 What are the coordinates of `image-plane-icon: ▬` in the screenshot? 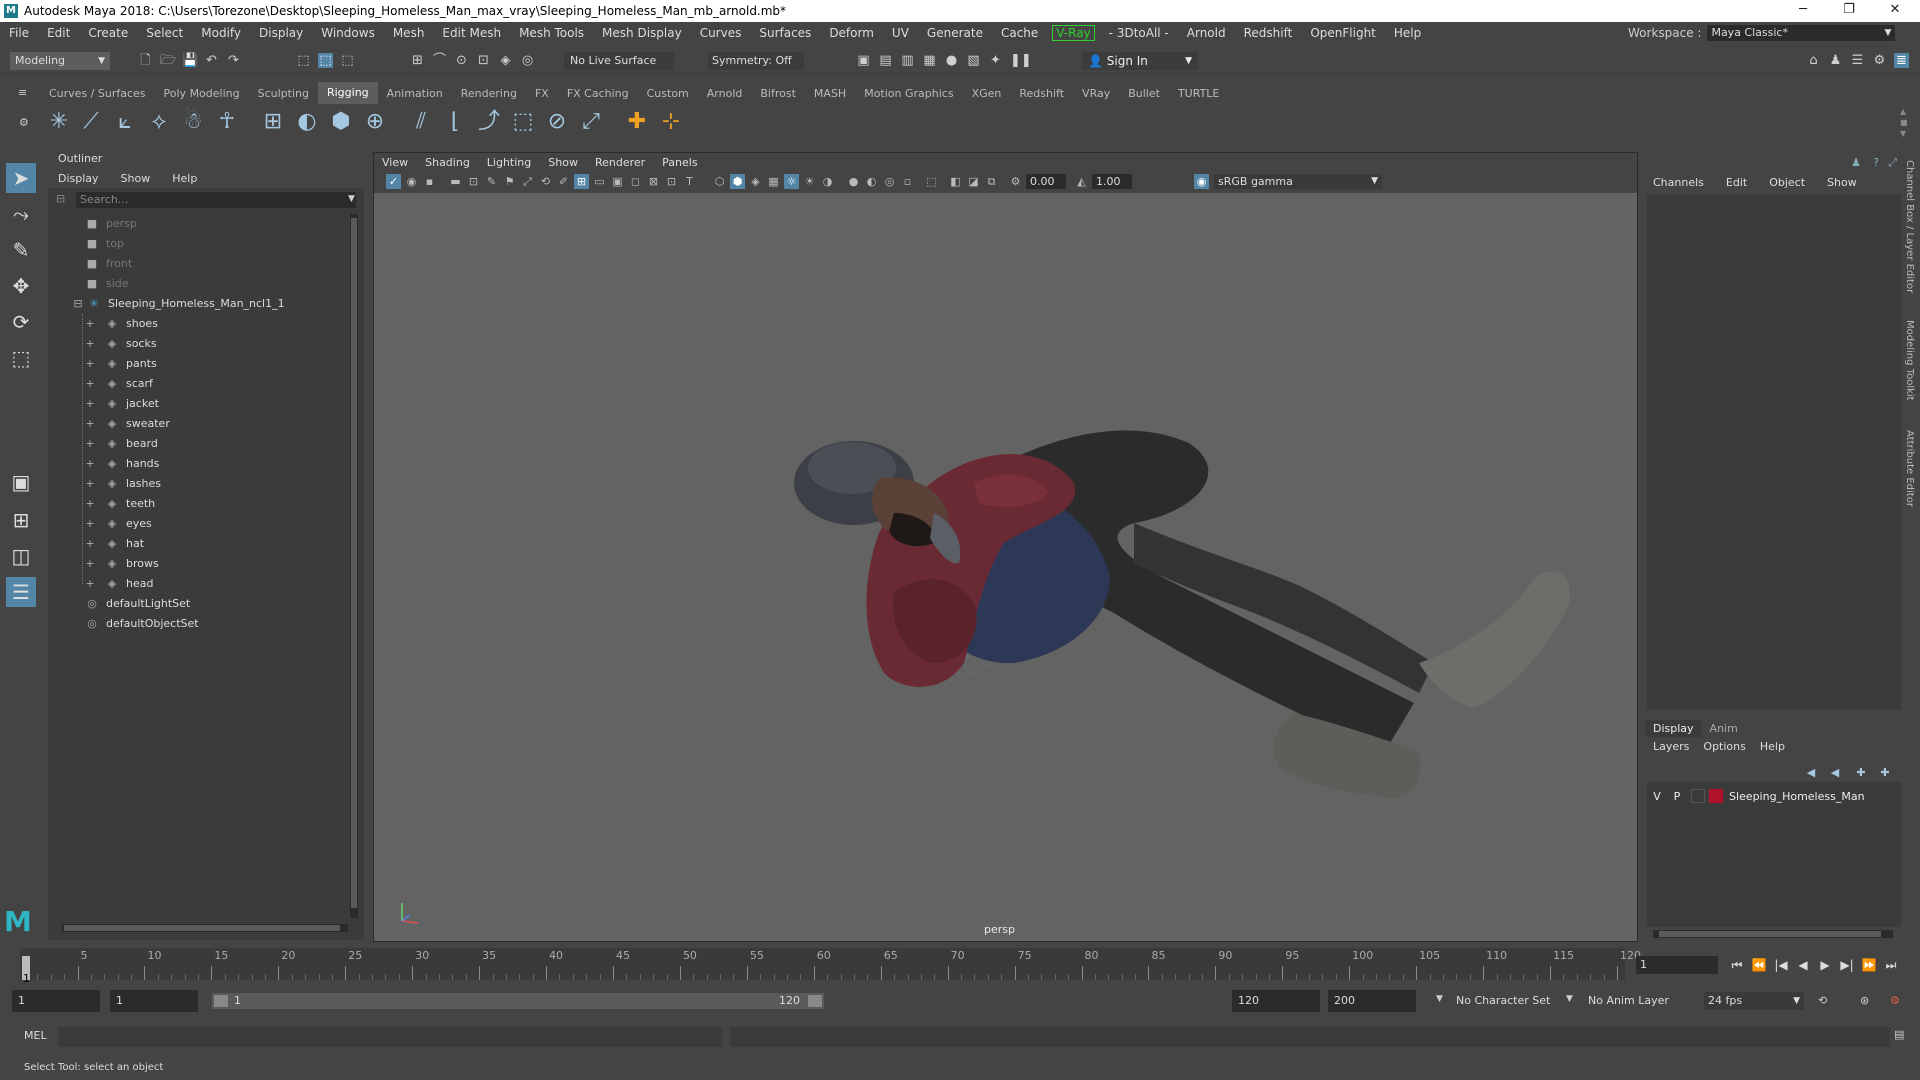 It's located at (455, 181).